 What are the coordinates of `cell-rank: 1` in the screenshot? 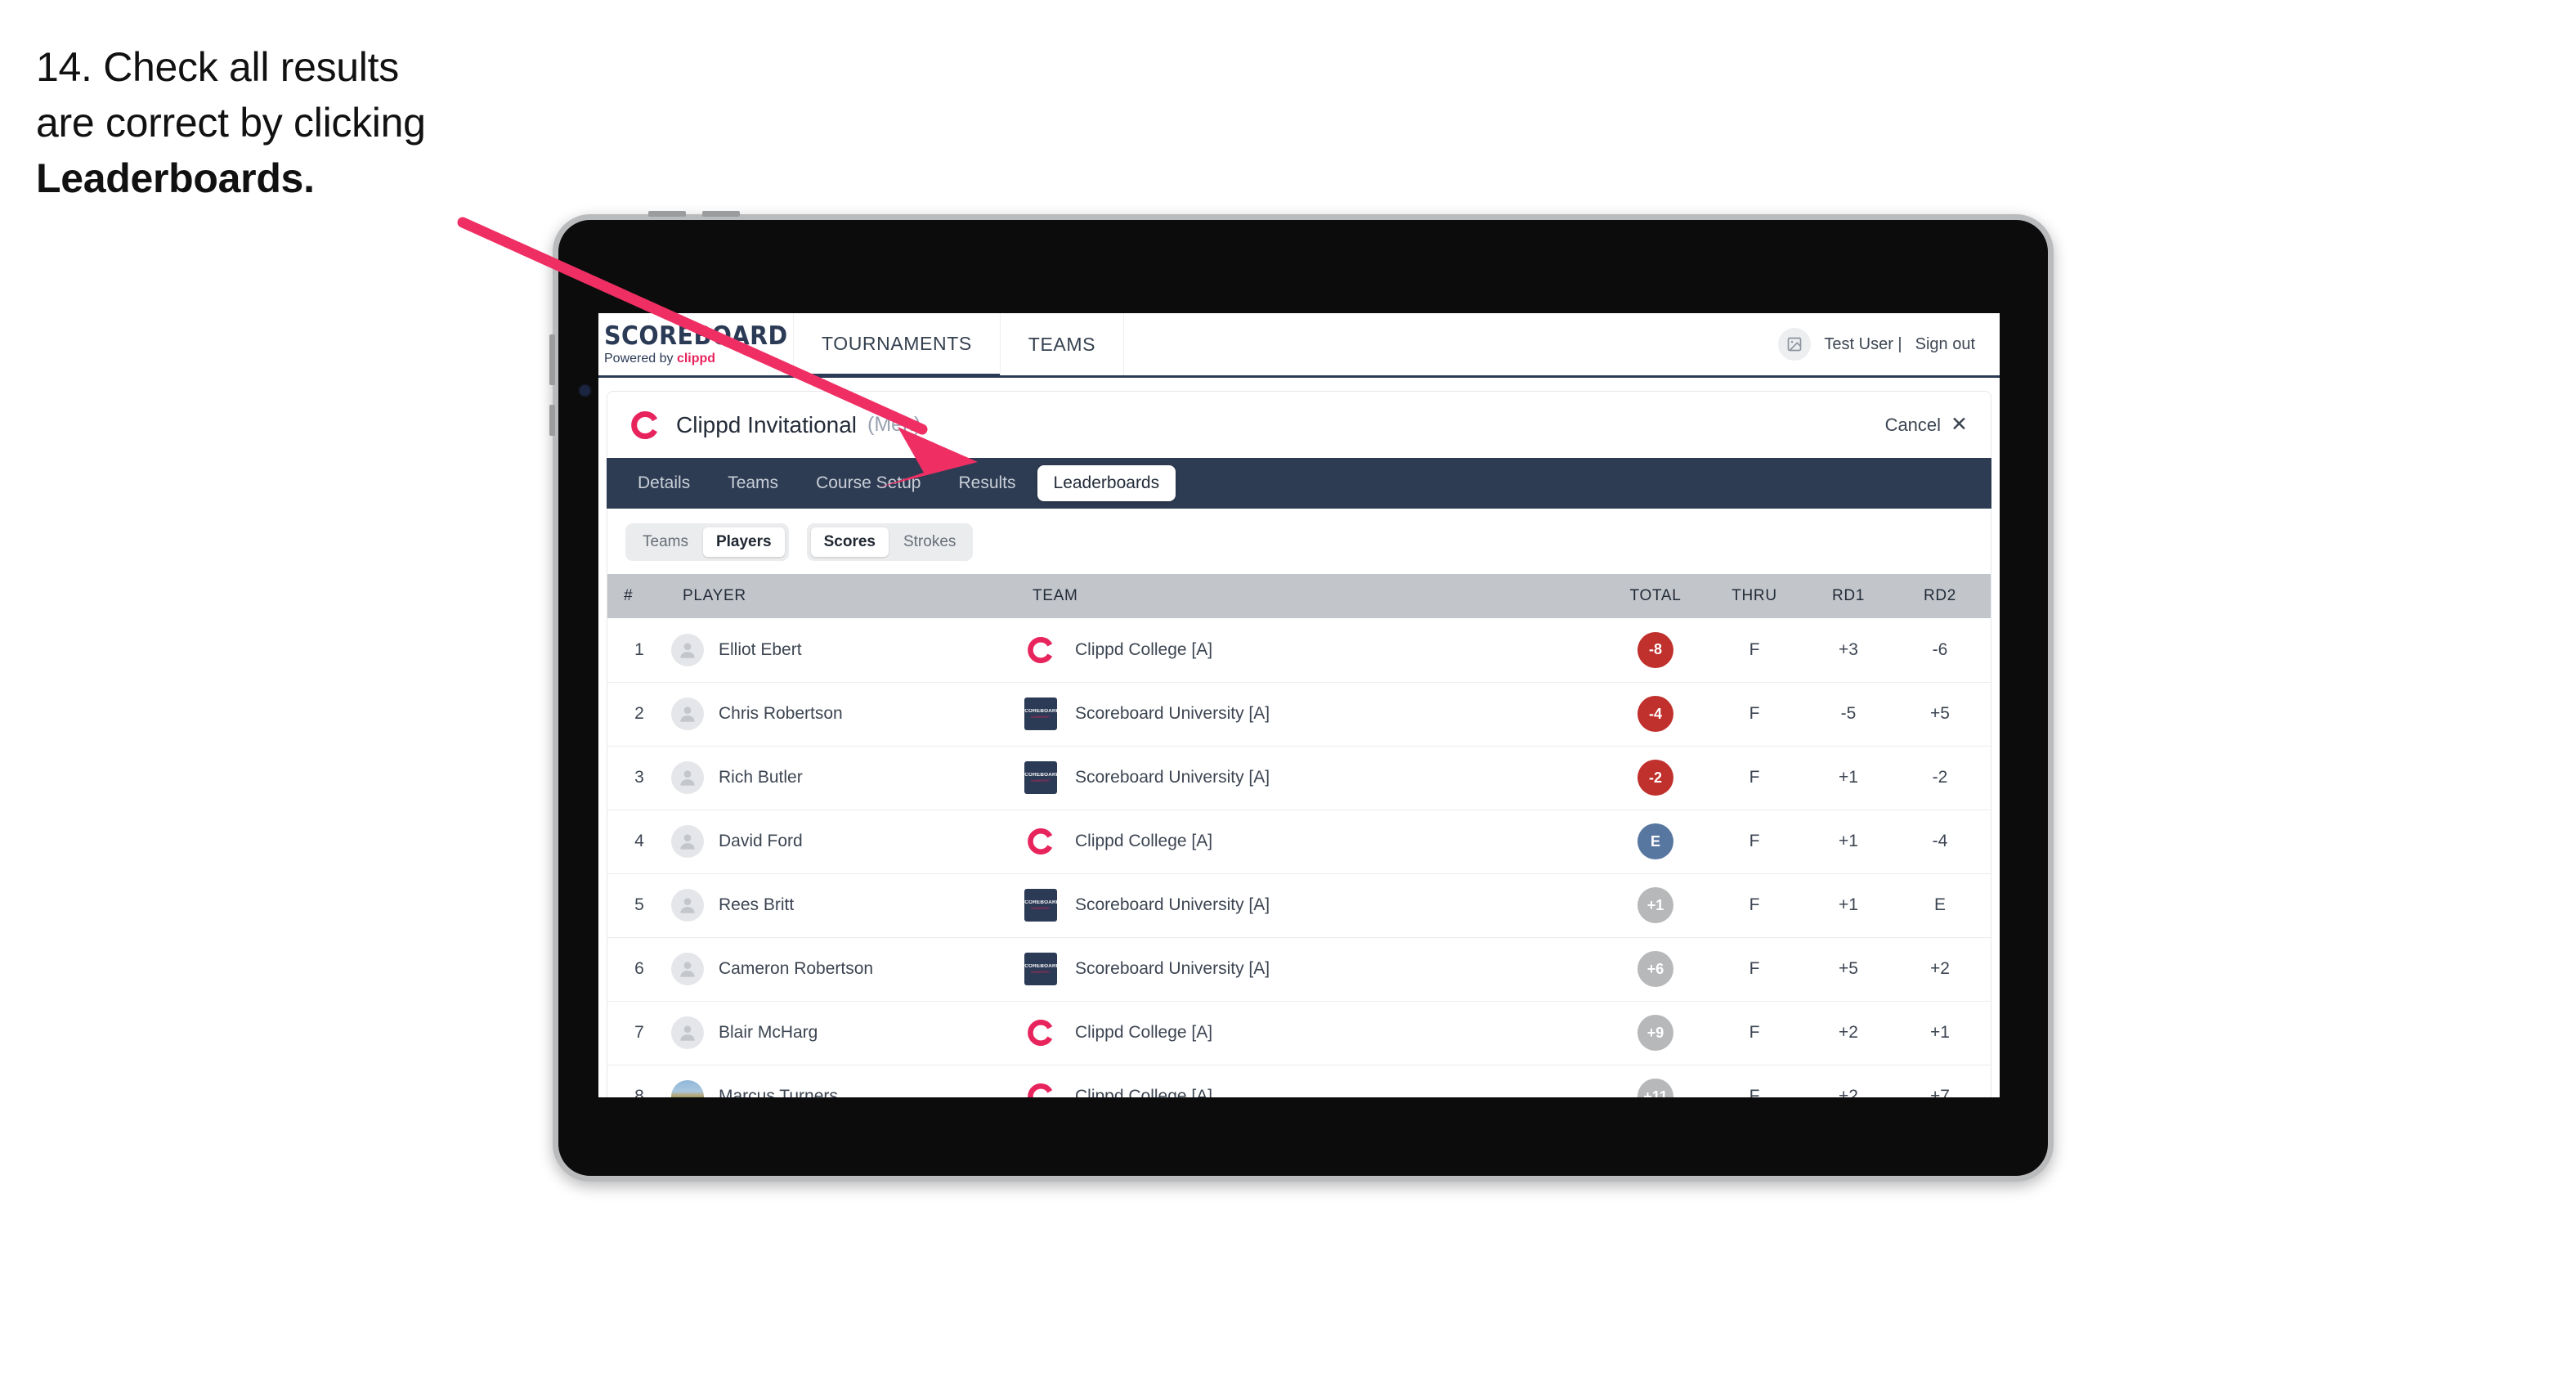 It's located at (639, 649).